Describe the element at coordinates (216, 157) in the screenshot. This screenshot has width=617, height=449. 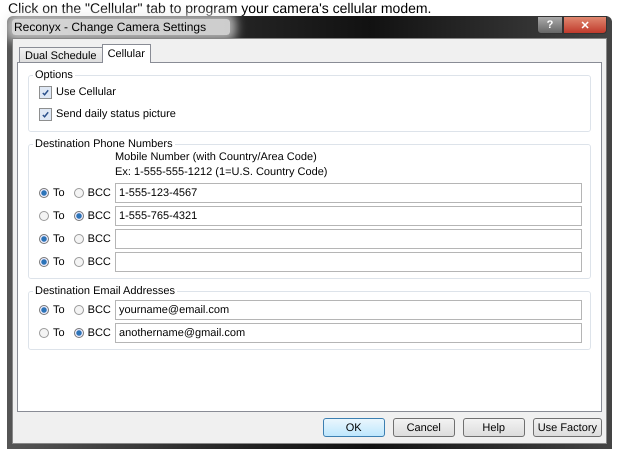
I see `hint-text: Mobile Number (with Country/Area Code)` at that location.